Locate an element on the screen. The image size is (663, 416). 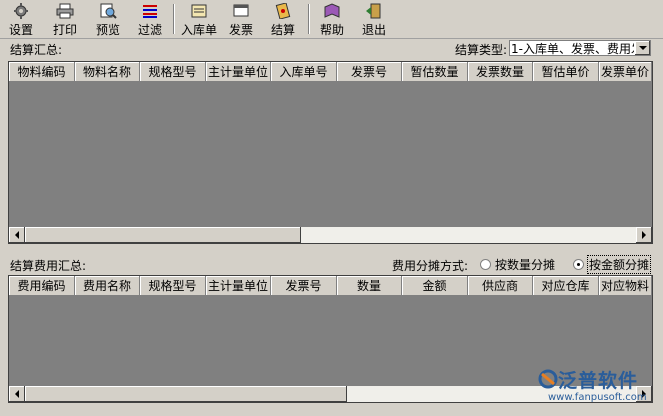
fanpu-watermark: 泛普软件 www.fanpusoft.com is located at coordinates (599, 387).